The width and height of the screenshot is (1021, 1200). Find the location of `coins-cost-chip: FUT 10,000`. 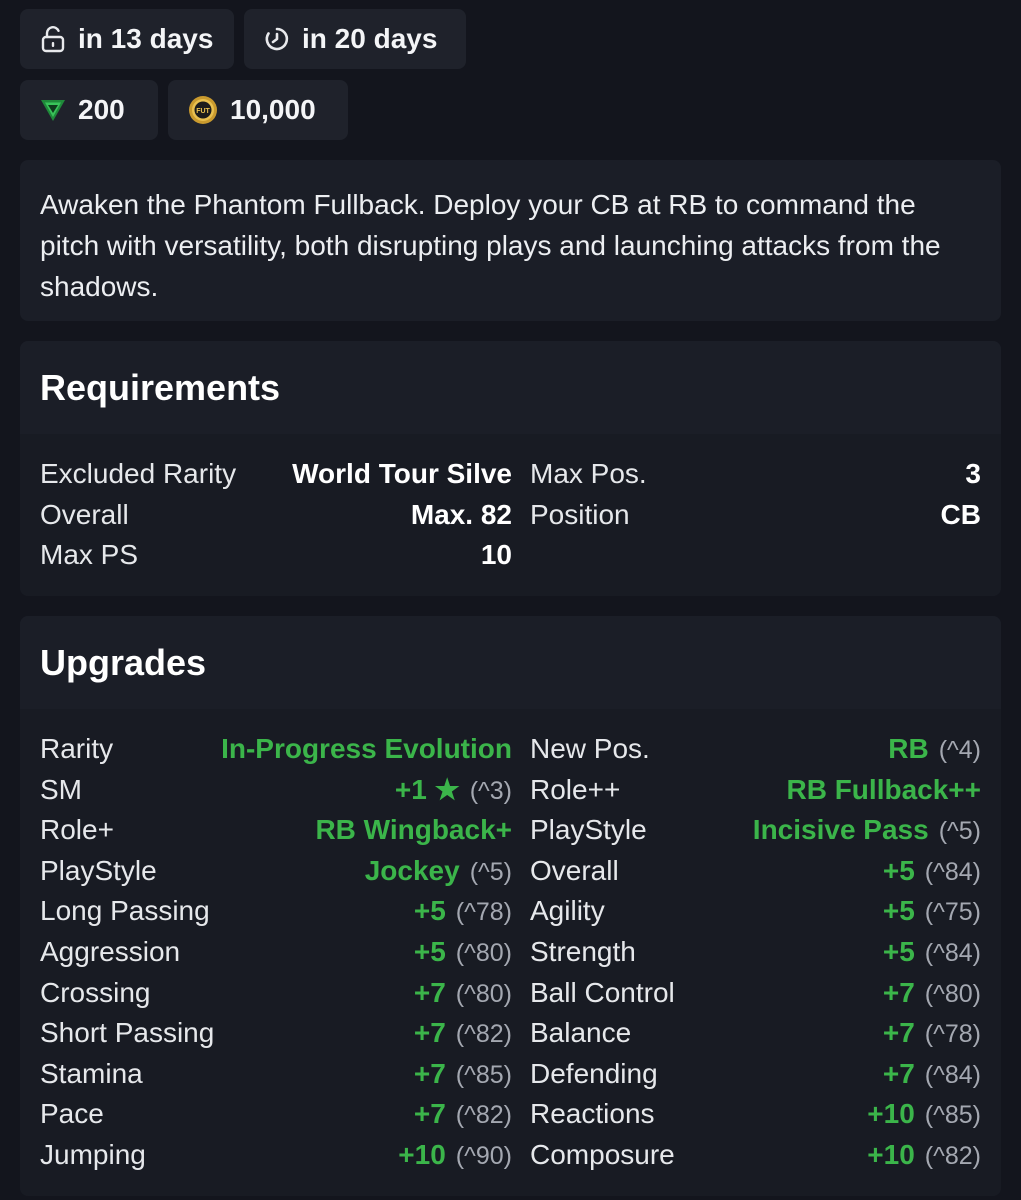

coins-cost-chip: FUT 10,000 is located at coordinates (258, 110).